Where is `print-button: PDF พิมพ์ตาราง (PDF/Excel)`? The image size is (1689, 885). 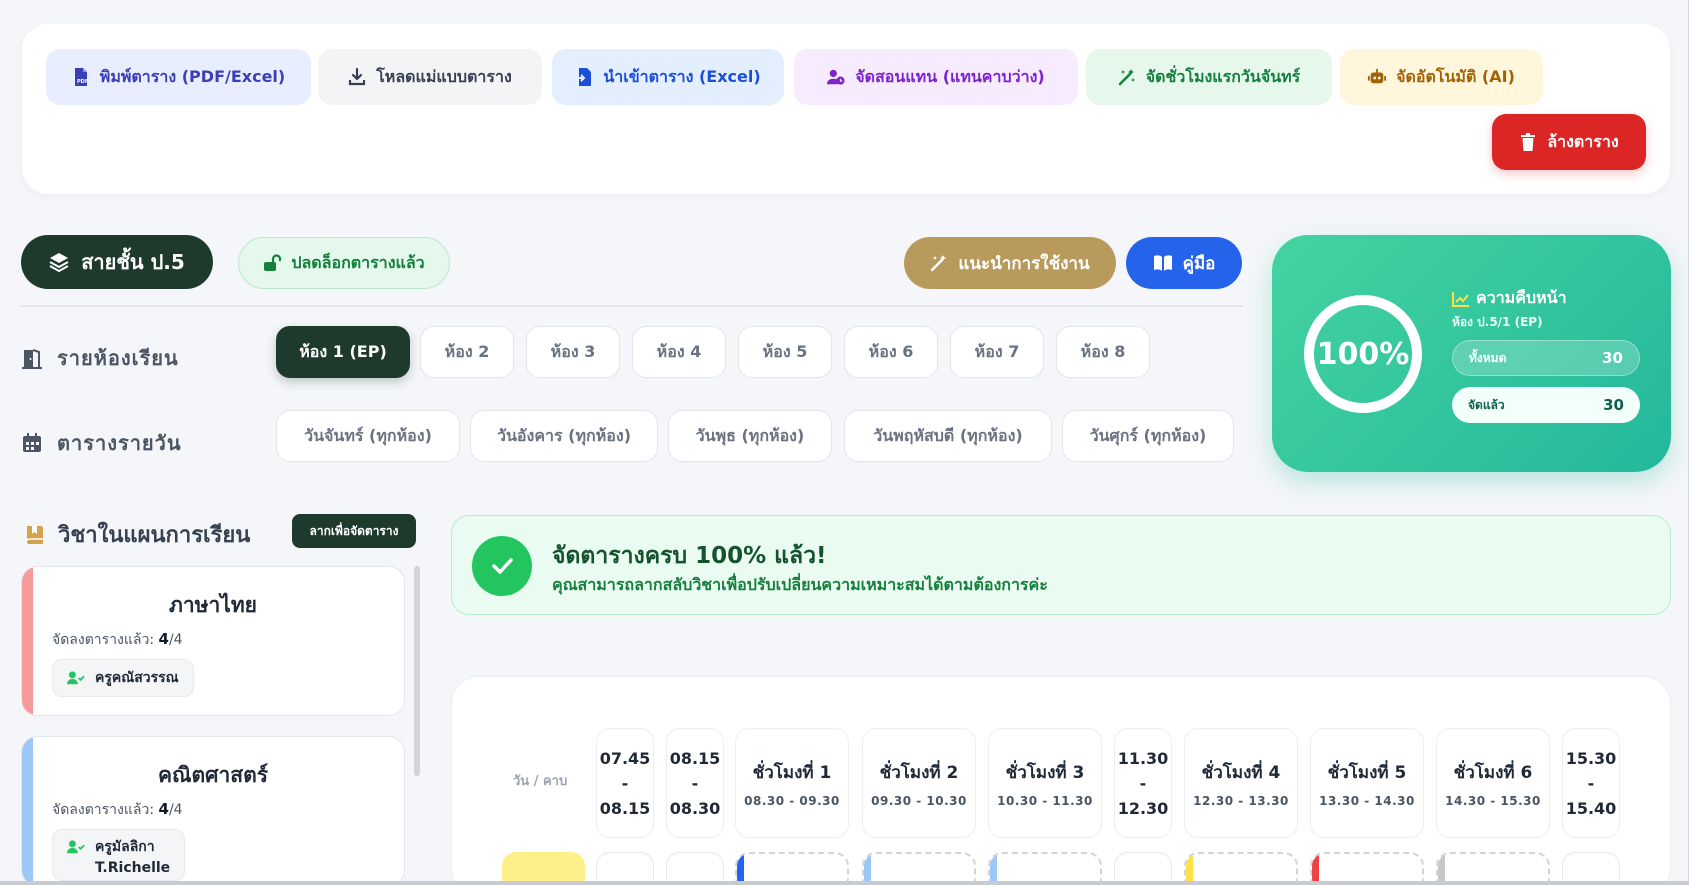
print-button: PDF พิมพ์ตาราง (PDF/Excel) is located at coordinates (178, 77).